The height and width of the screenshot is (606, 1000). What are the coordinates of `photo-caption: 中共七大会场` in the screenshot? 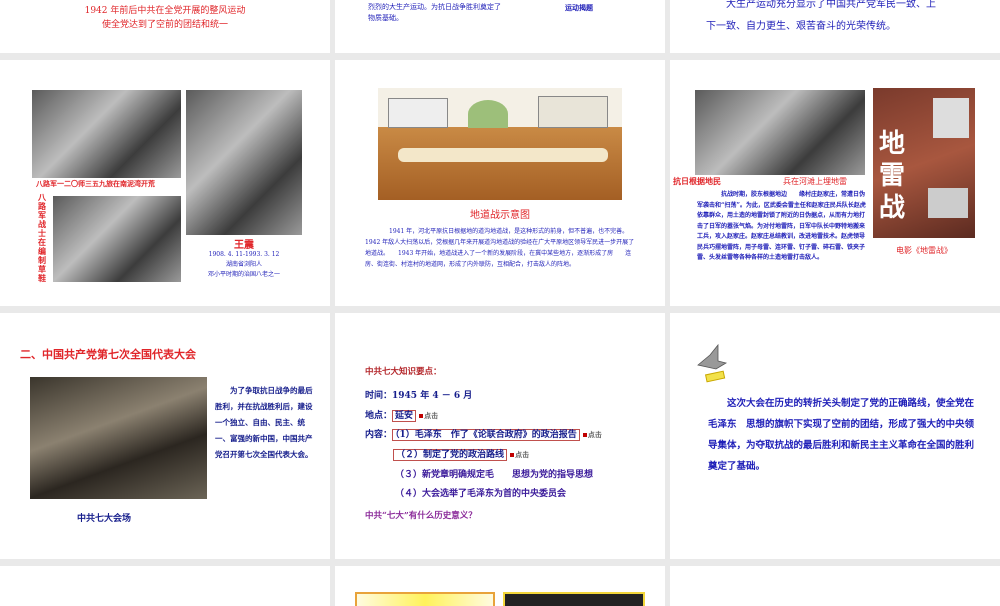 It's located at (104, 519).